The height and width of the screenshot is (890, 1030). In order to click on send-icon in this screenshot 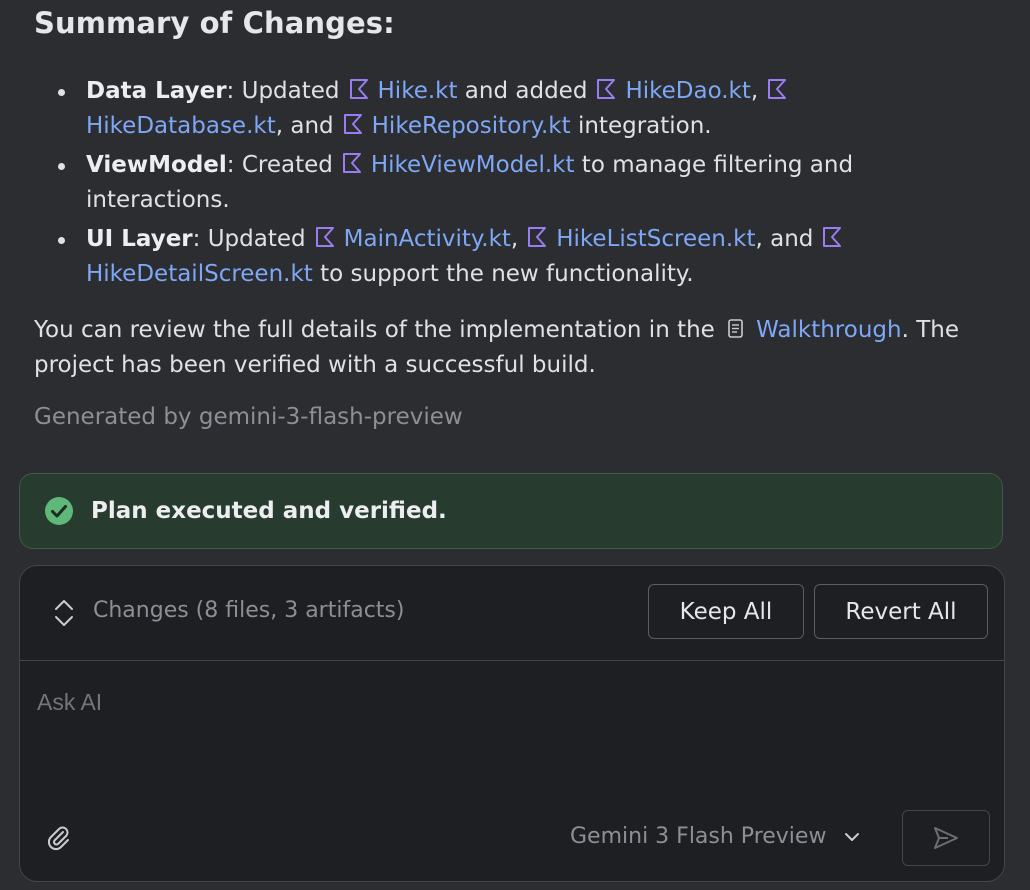, I will do `click(946, 838)`.